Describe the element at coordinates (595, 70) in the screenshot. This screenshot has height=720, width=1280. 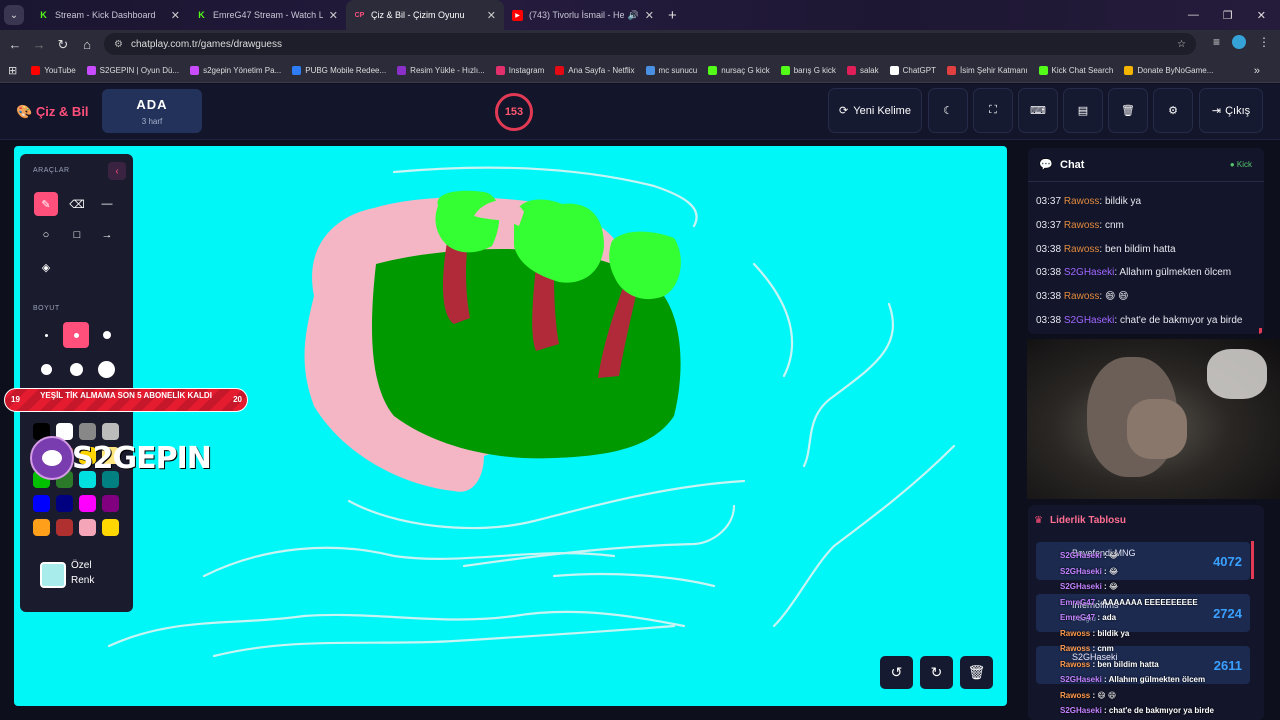
I see `bookmark-item: Ana Sayfa - Netflix` at that location.